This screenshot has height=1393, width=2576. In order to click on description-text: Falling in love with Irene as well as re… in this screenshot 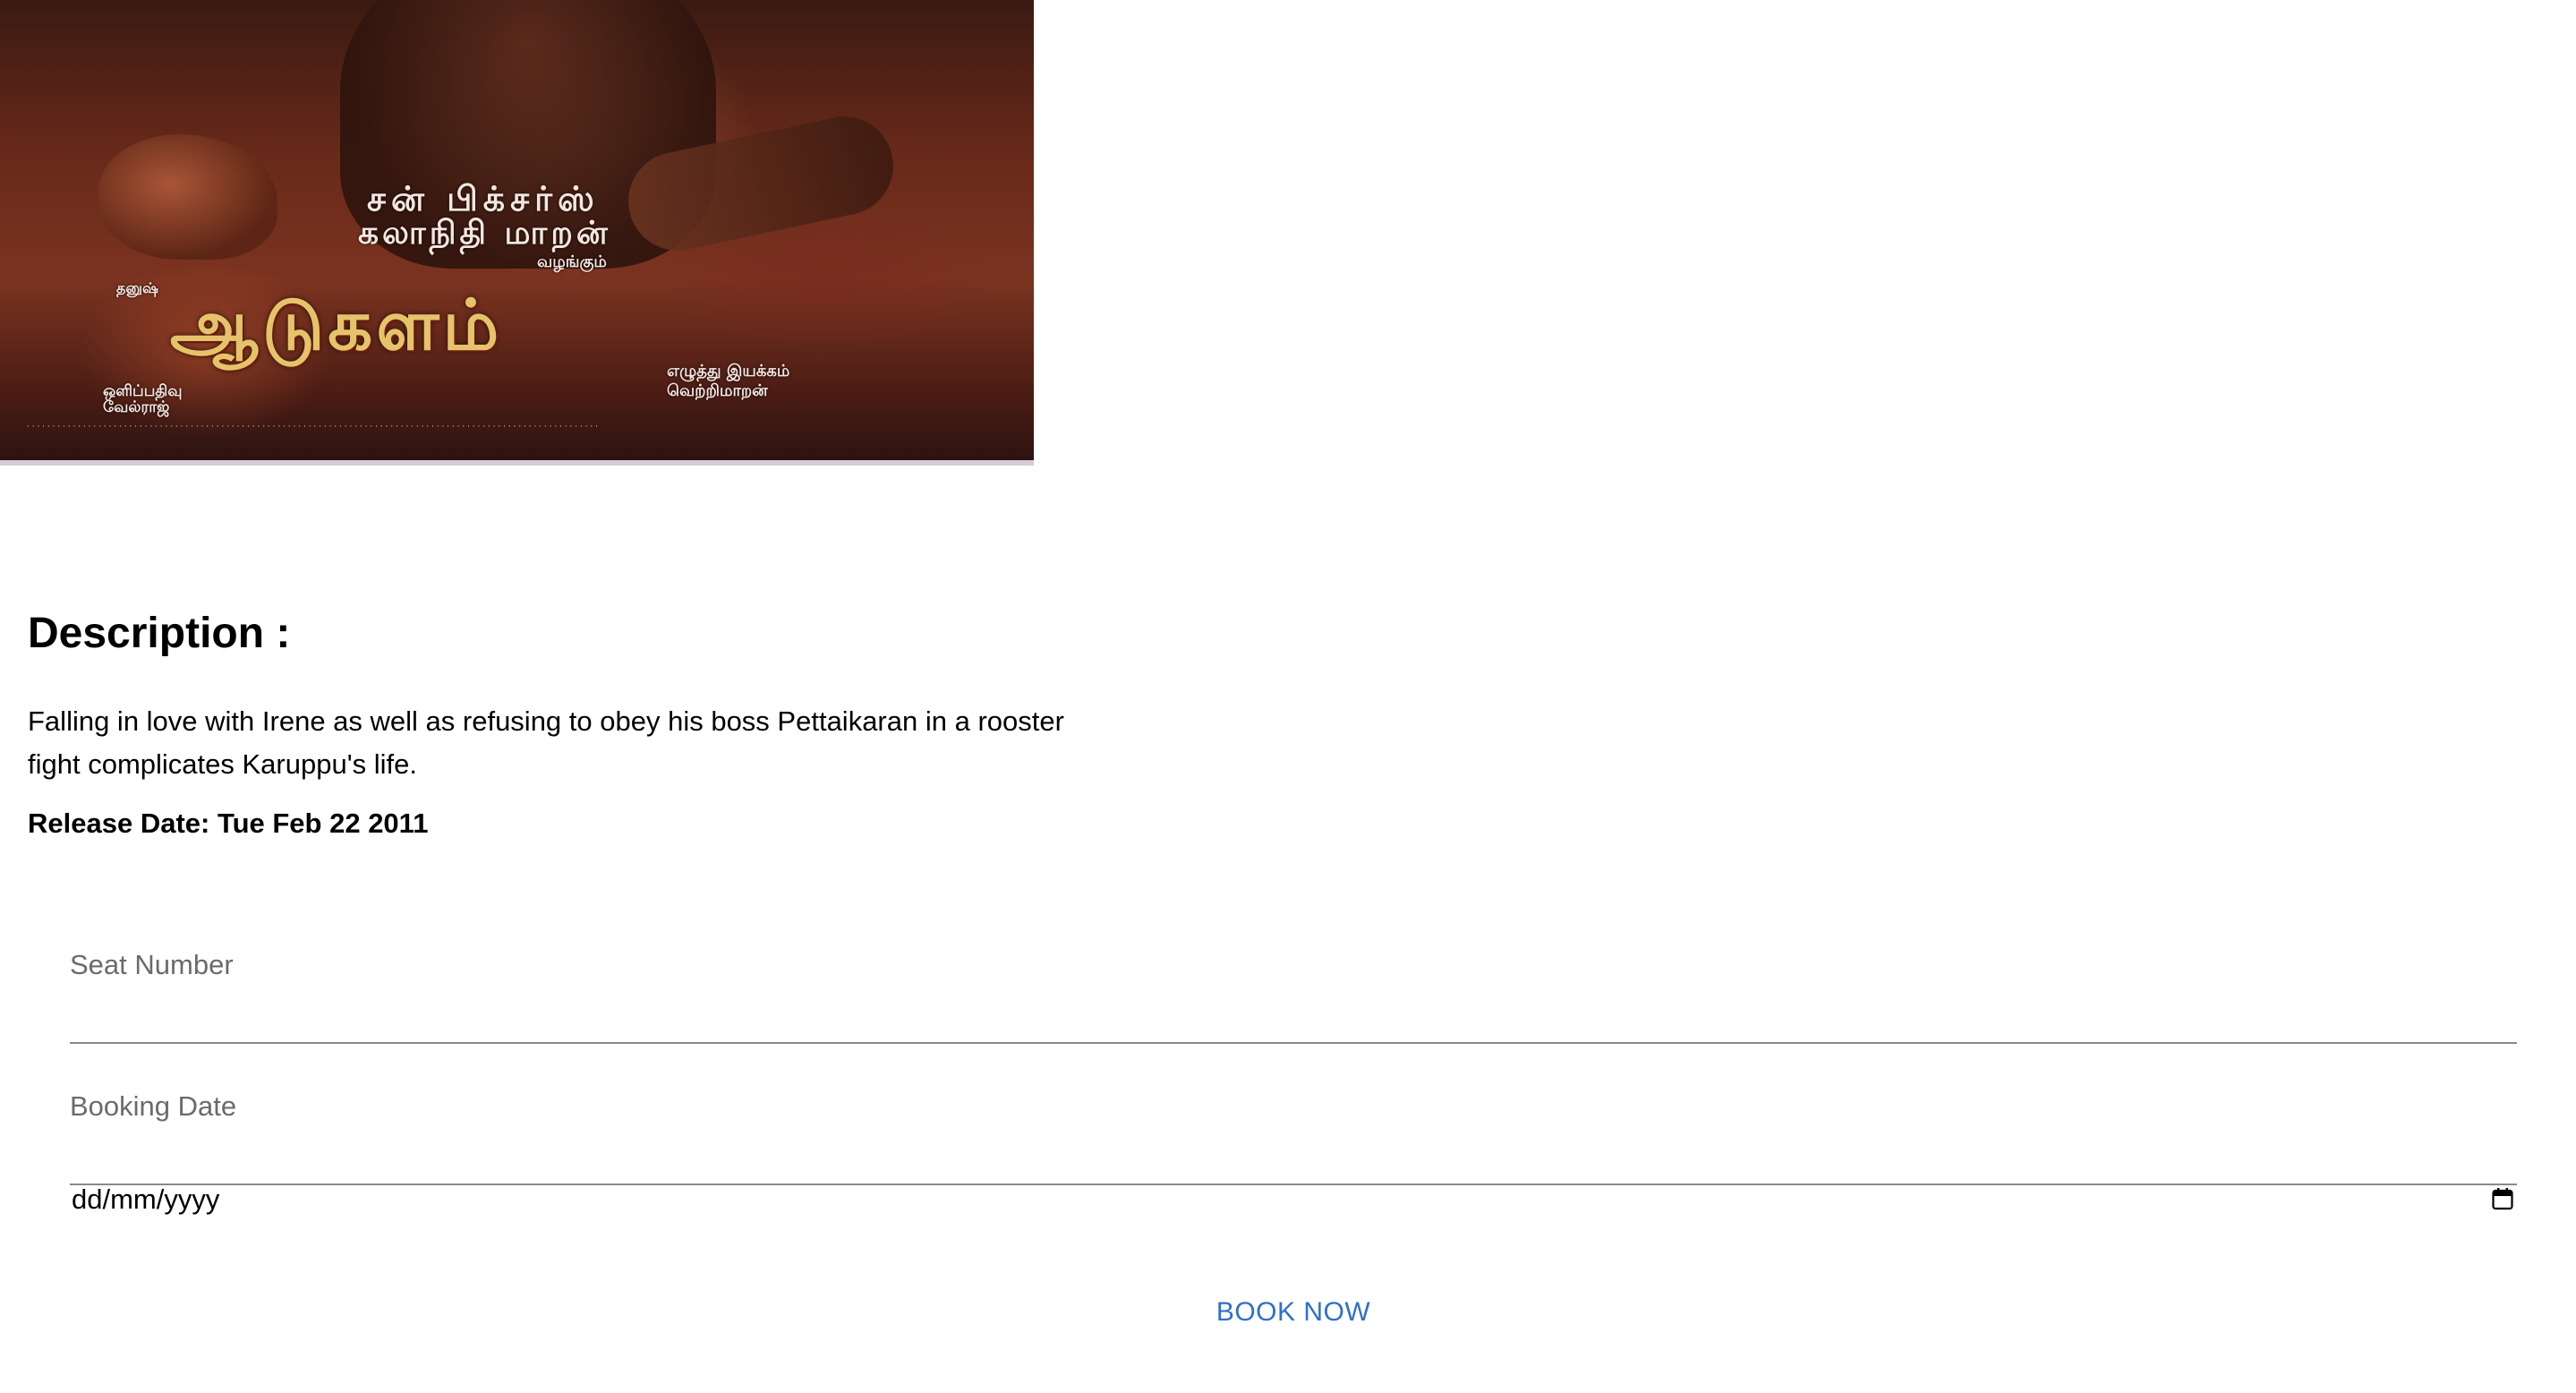, I will do `click(546, 743)`.